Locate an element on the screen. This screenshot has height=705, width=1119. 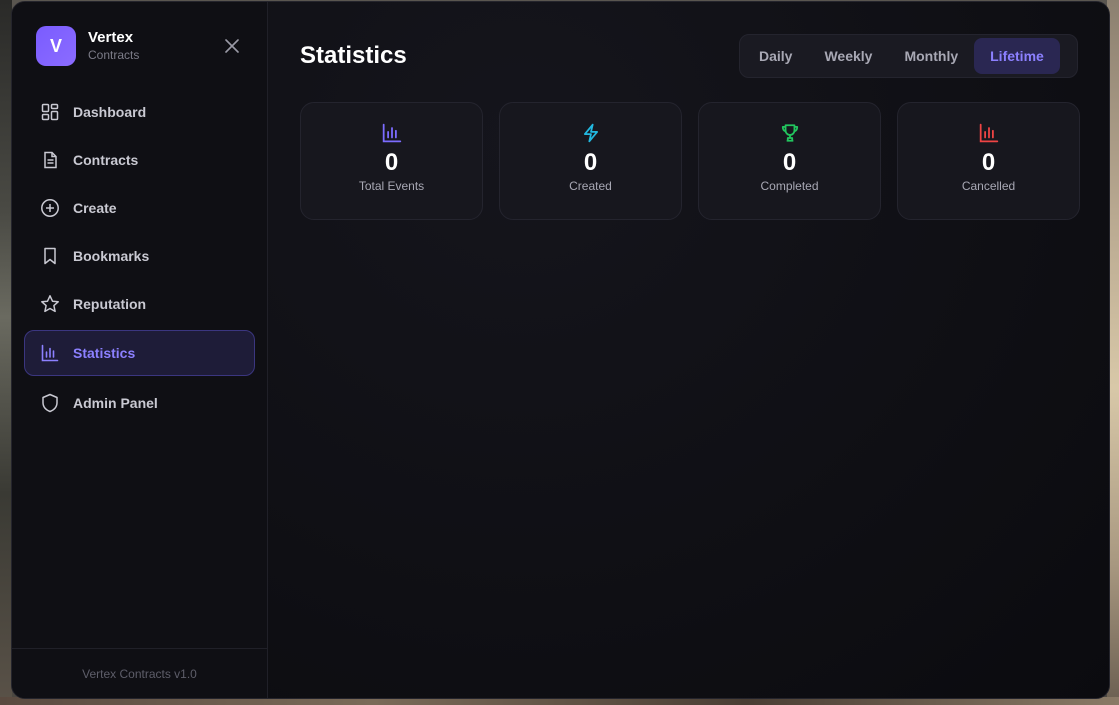
stat-label: Completed is located at coordinates (789, 186).